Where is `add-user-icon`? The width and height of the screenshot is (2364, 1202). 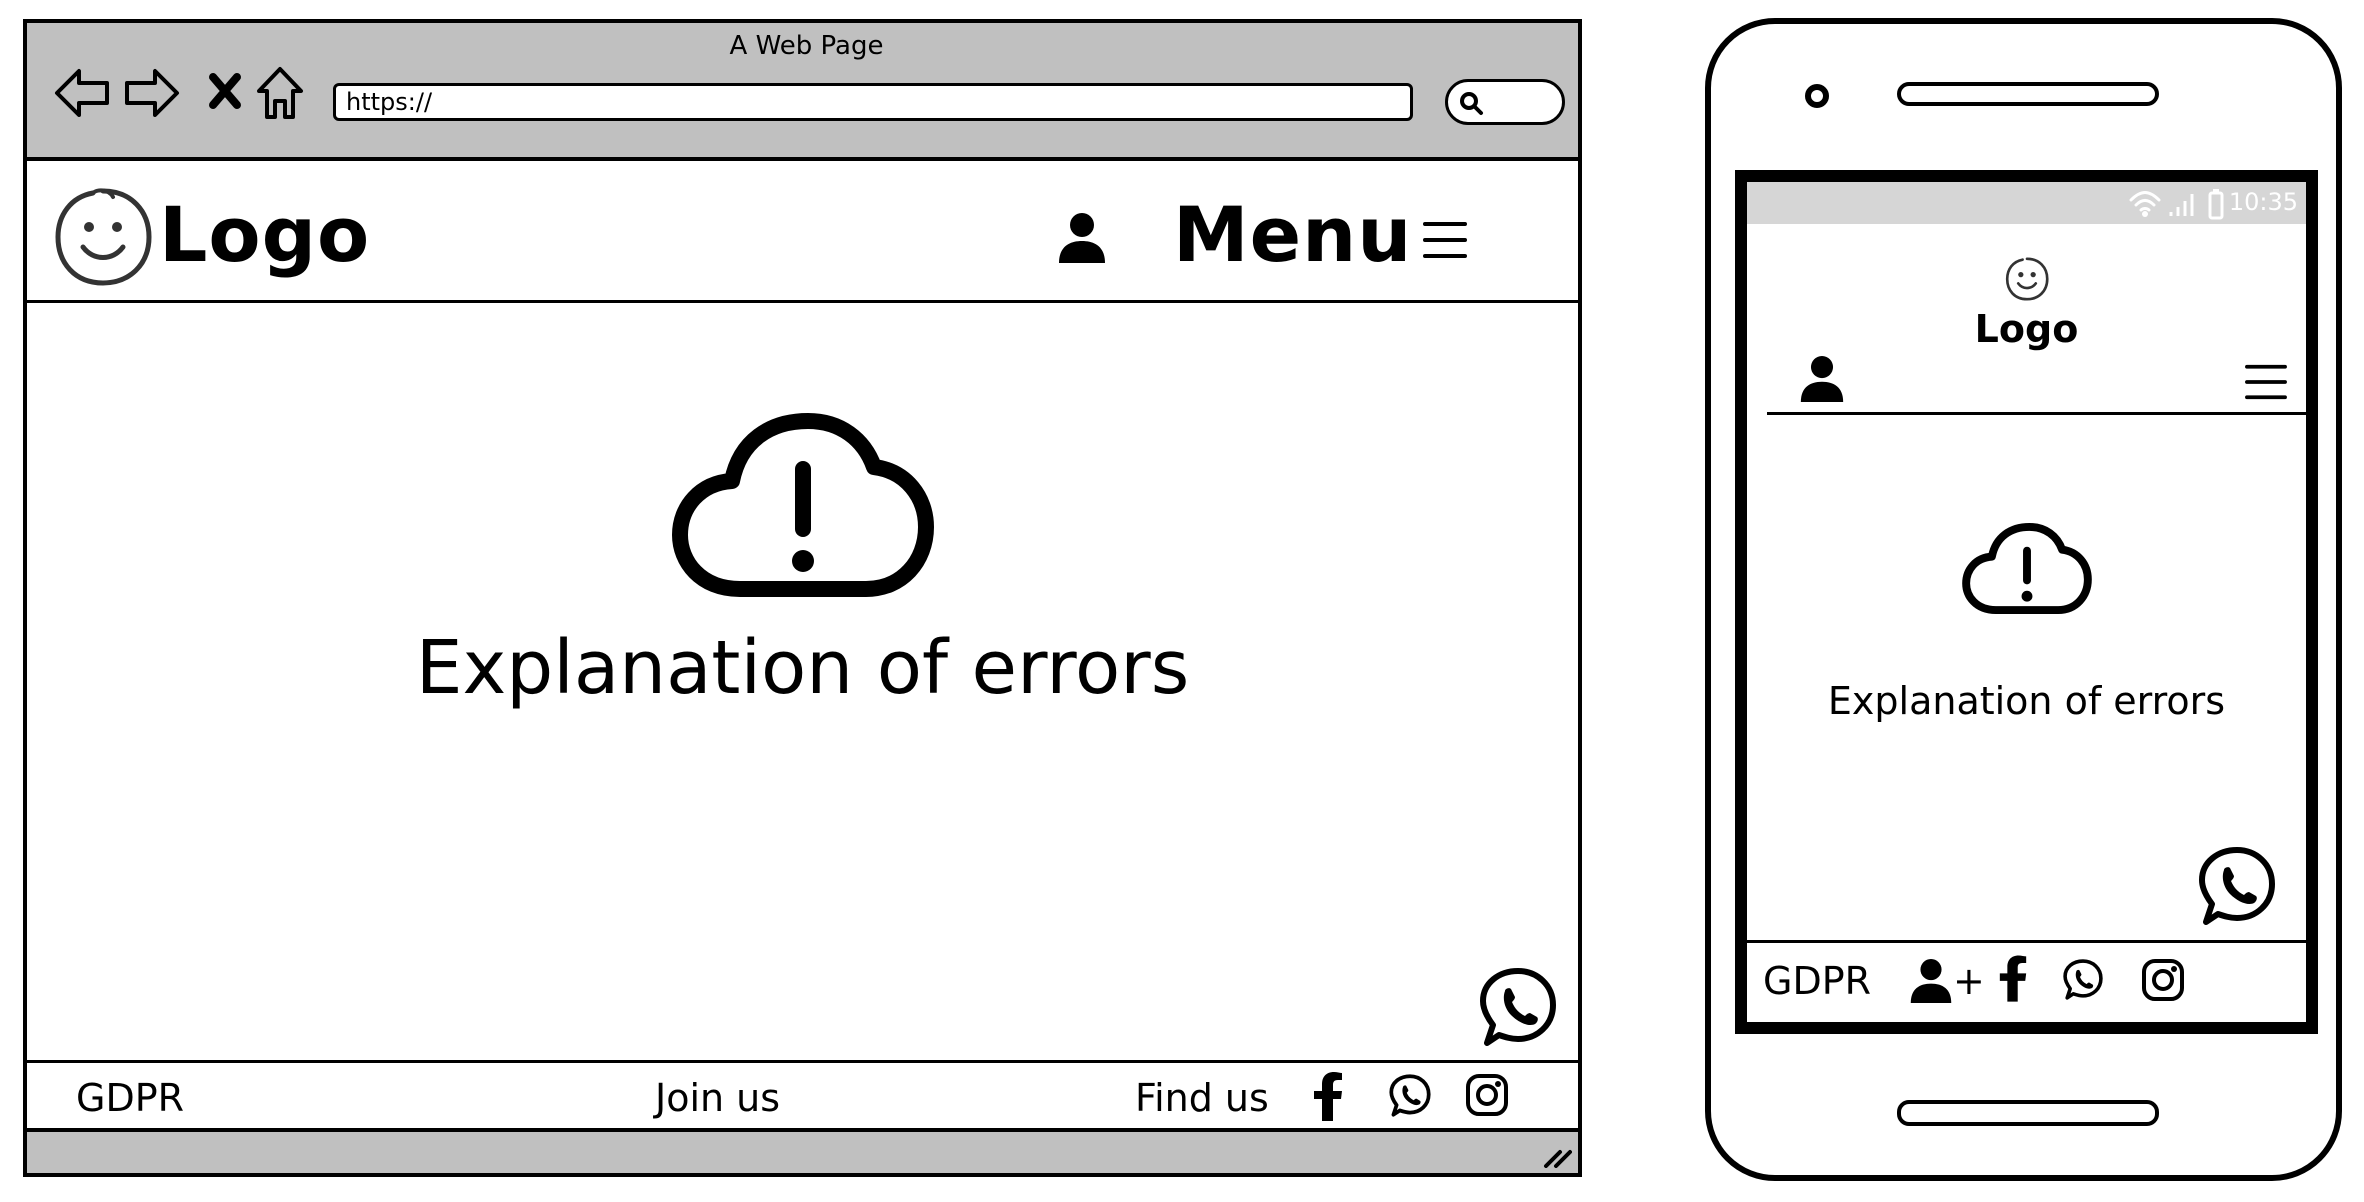 add-user-icon is located at coordinates (1931, 981).